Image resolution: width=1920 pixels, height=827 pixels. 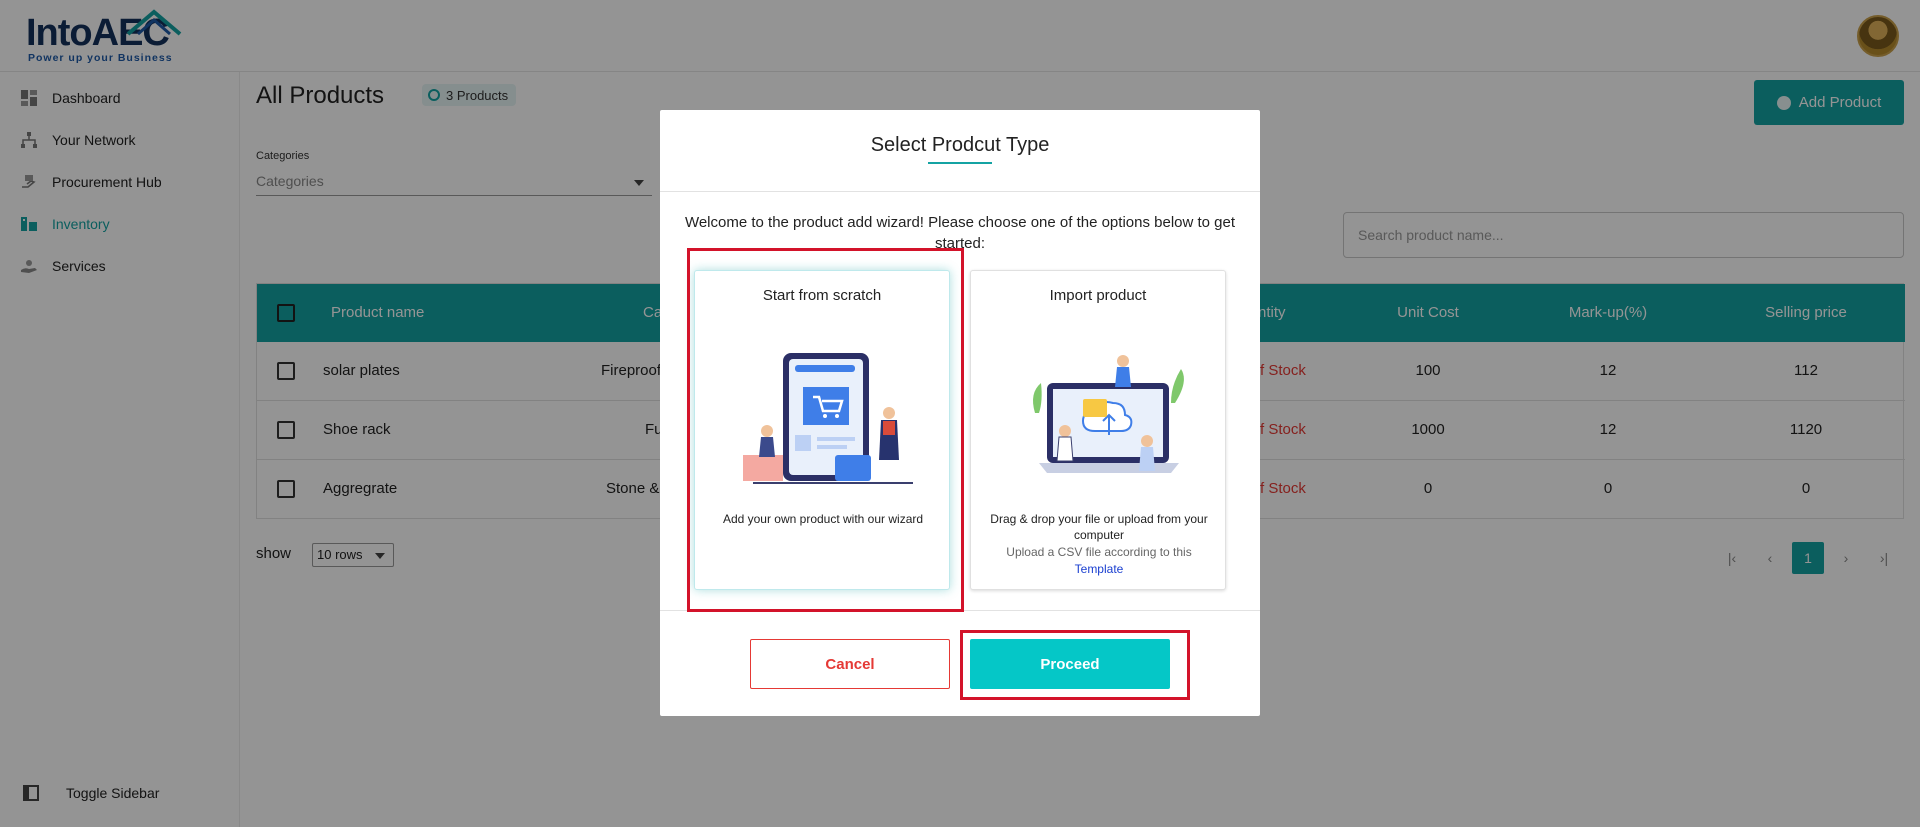 I want to click on highlight-box-start-from-scratch, so click(x=825, y=430).